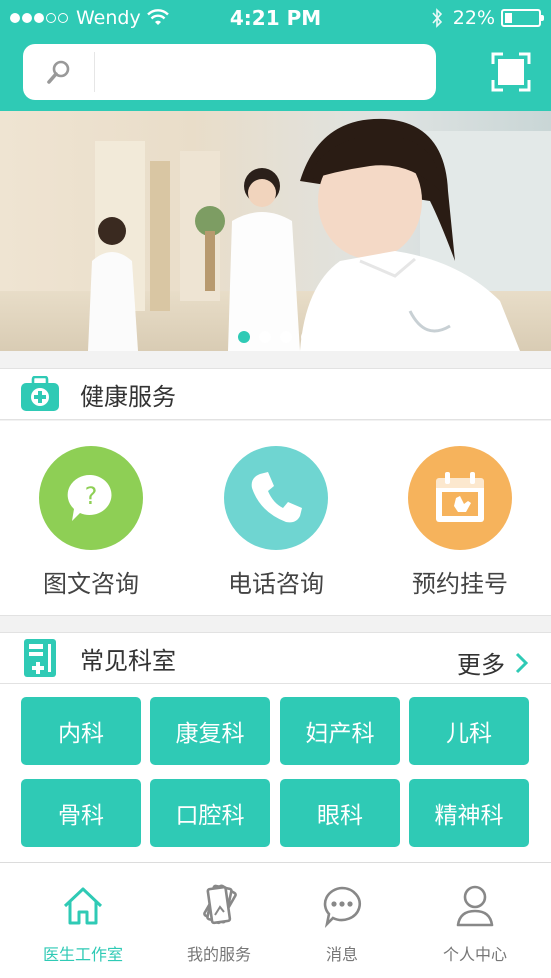 Image resolution: width=551 pixels, height=978 pixels. I want to click on dept-button: 康复科, so click(210, 731).